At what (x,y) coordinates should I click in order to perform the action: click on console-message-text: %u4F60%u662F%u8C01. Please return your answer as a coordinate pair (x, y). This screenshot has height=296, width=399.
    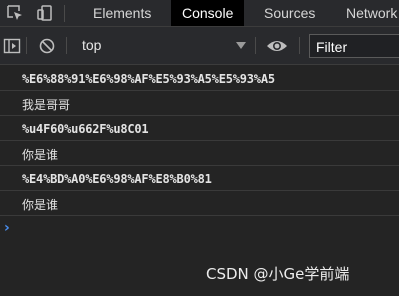
    Looking at the image, I should click on (85, 129).